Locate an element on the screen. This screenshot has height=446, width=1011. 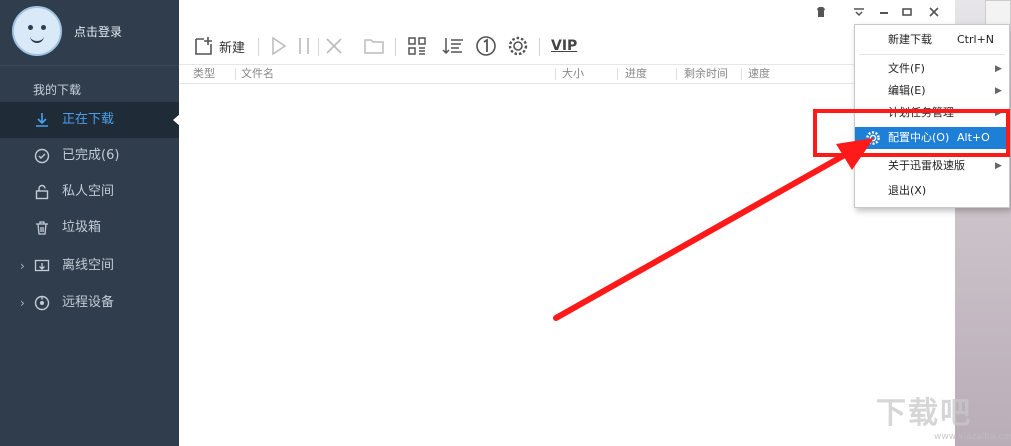
watermark-url: www.xiazaiba.com is located at coordinates (972, 437).